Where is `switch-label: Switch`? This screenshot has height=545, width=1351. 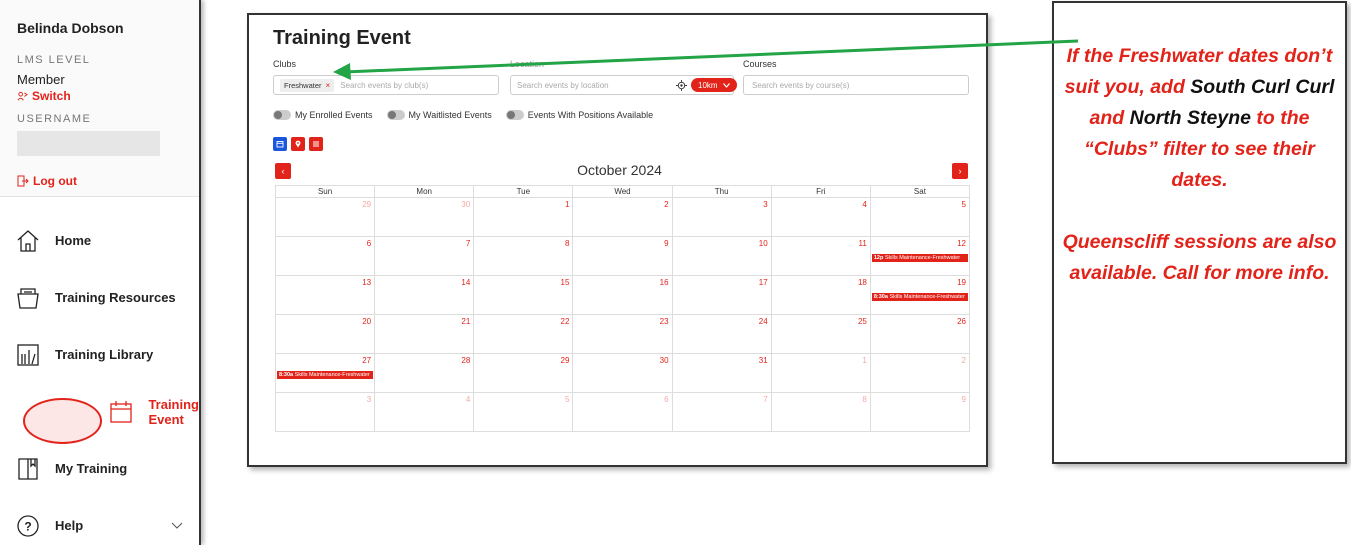 switch-label: Switch is located at coordinates (51, 96).